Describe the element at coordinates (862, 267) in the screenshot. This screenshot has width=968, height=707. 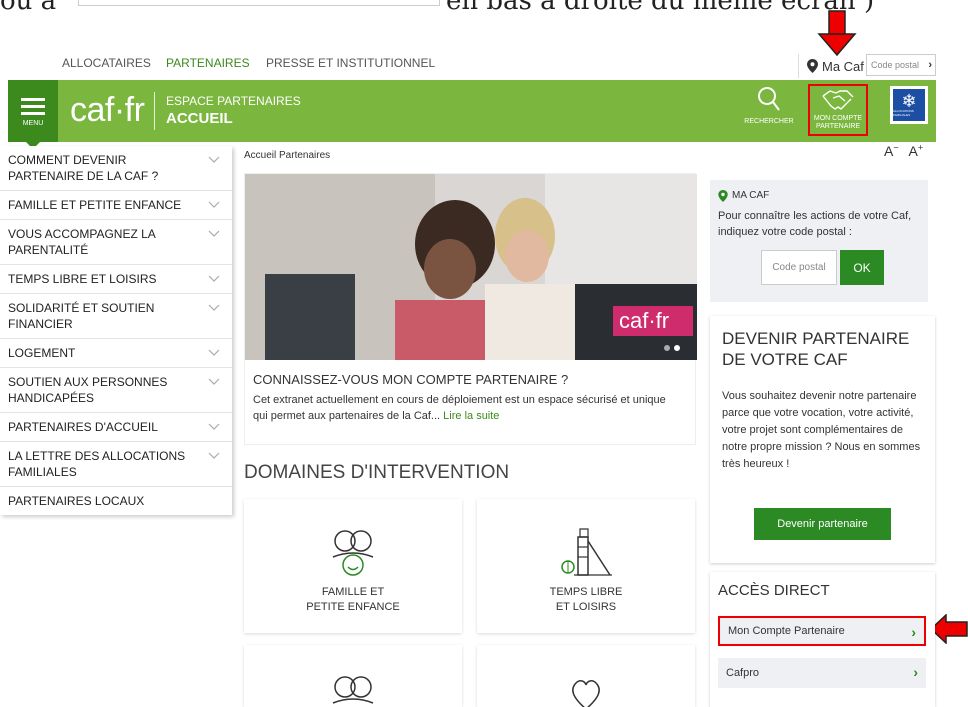
I see `ok-button: OK` at that location.